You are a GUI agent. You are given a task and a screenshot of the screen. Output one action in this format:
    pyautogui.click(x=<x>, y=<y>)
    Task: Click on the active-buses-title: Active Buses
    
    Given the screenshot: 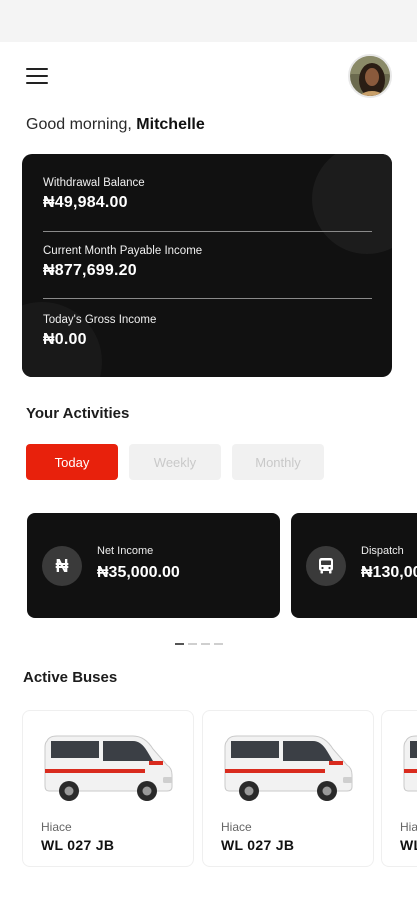 What is the action you would take?
    pyautogui.click(x=70, y=677)
    